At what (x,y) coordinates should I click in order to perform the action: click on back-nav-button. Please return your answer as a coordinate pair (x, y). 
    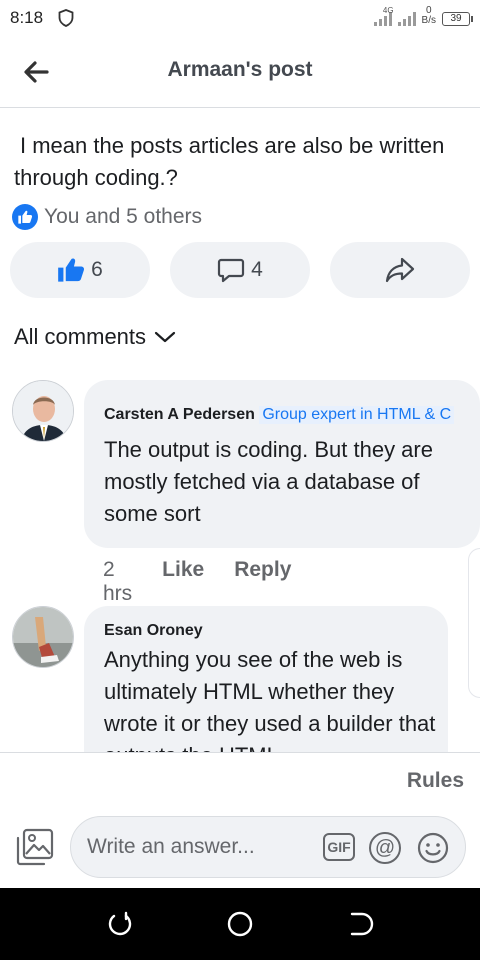
    Looking at the image, I should click on (360, 924).